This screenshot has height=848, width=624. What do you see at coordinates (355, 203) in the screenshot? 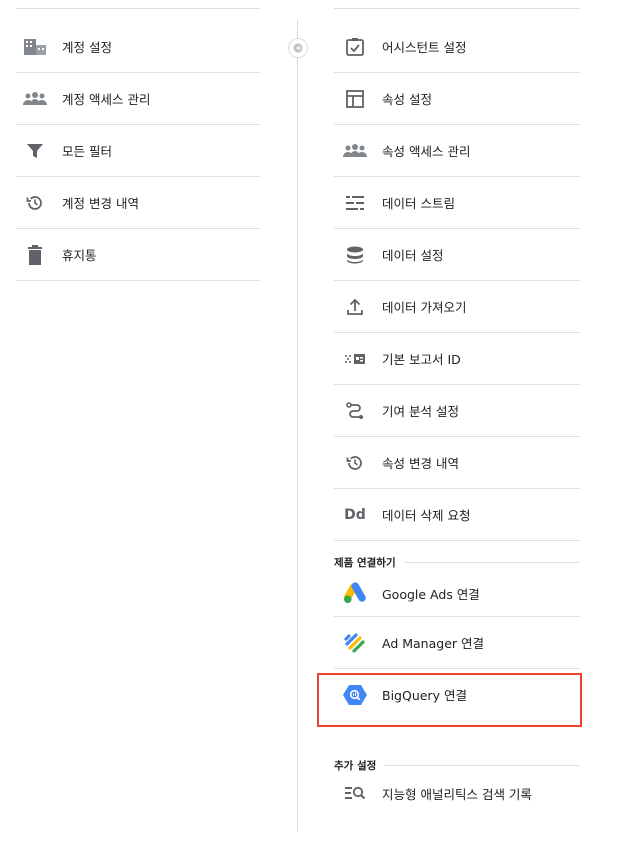
I see `streams-icon` at bounding box center [355, 203].